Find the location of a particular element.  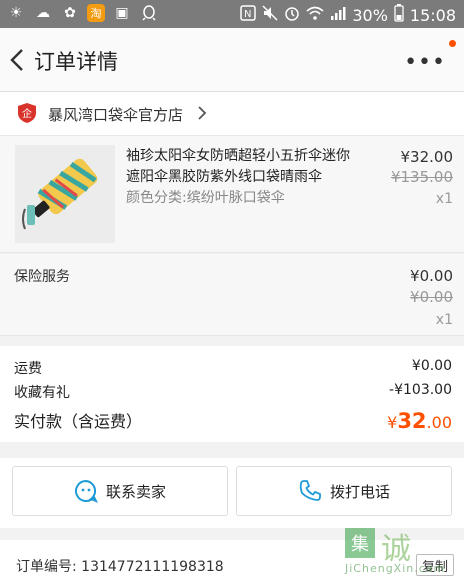

cloud-icon: ☁ is located at coordinates (43, 13).